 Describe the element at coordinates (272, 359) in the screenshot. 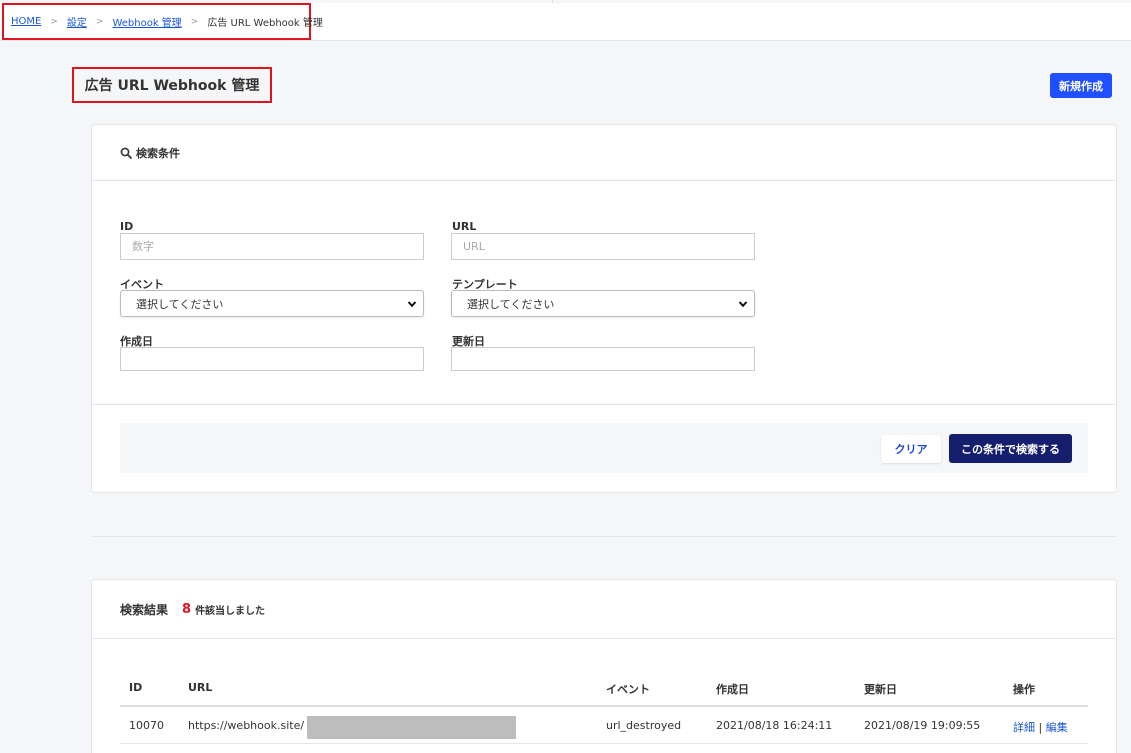

I see `created-date-input` at that location.